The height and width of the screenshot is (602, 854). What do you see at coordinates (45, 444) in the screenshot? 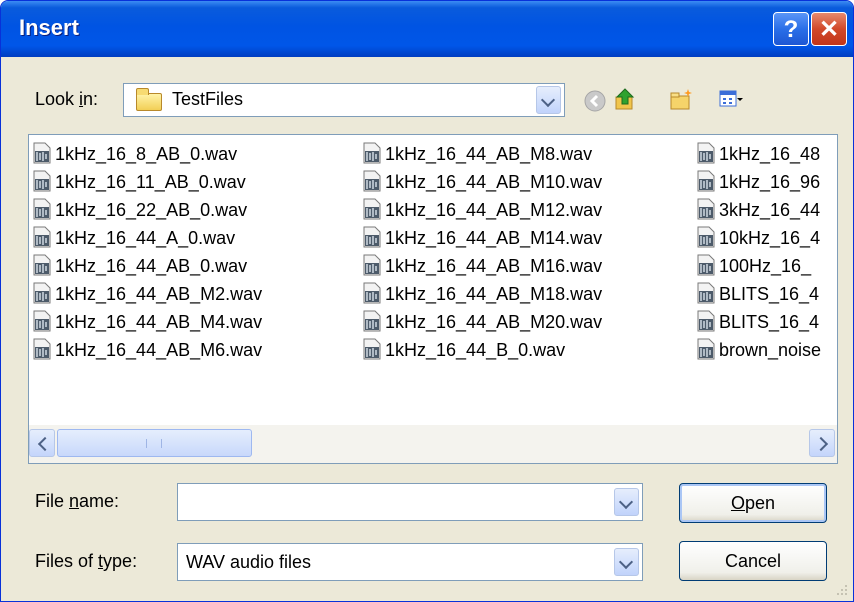
I see `chevron-left-icon` at bounding box center [45, 444].